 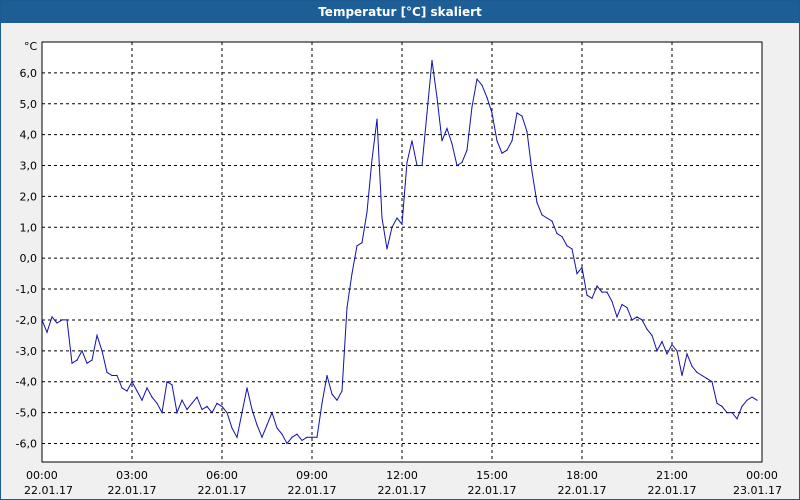 I want to click on x-tick-time-label: 21:00, so click(x=672, y=475).